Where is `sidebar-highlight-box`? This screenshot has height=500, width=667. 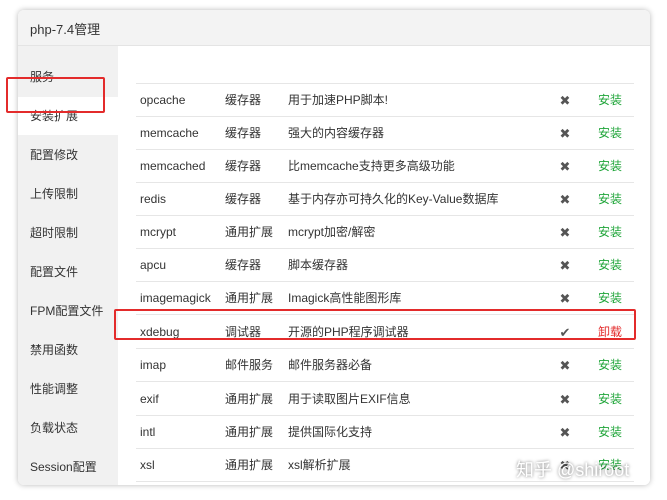 sidebar-highlight-box is located at coordinates (55, 95).